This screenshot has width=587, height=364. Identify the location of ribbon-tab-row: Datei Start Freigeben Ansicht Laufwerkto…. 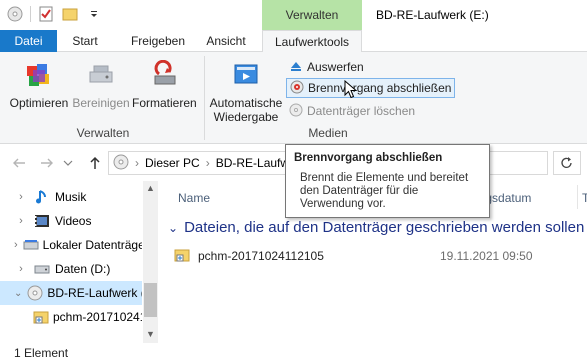
(293, 41).